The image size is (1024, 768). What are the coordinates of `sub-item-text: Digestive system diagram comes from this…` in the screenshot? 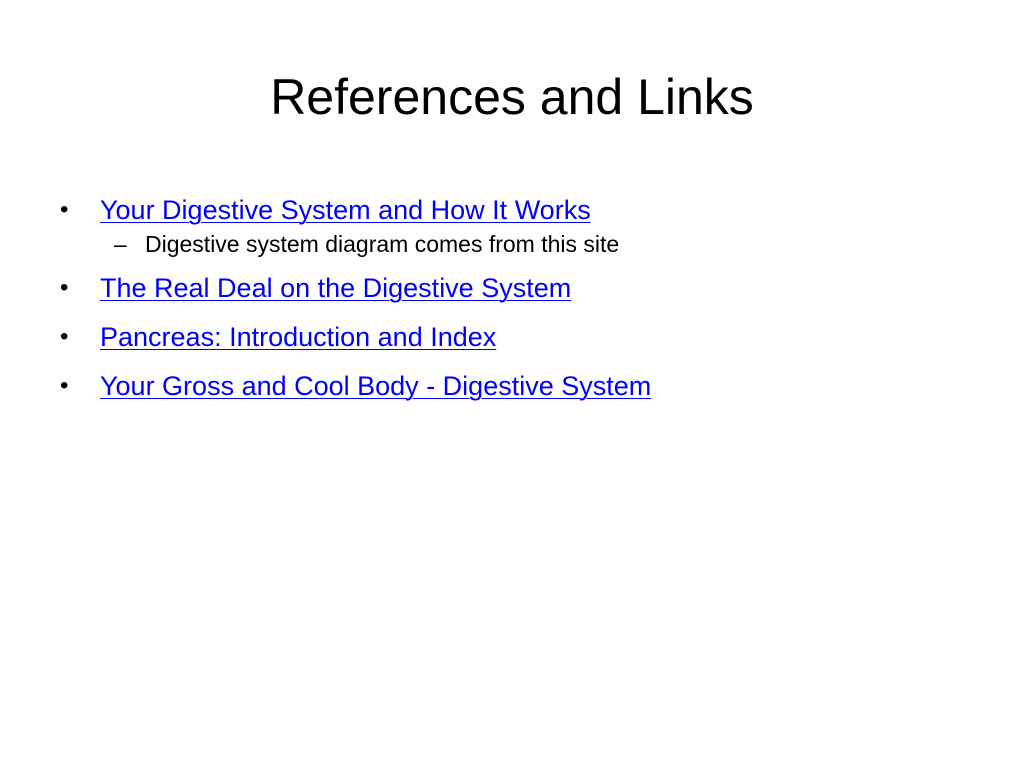 It's located at (382, 244).